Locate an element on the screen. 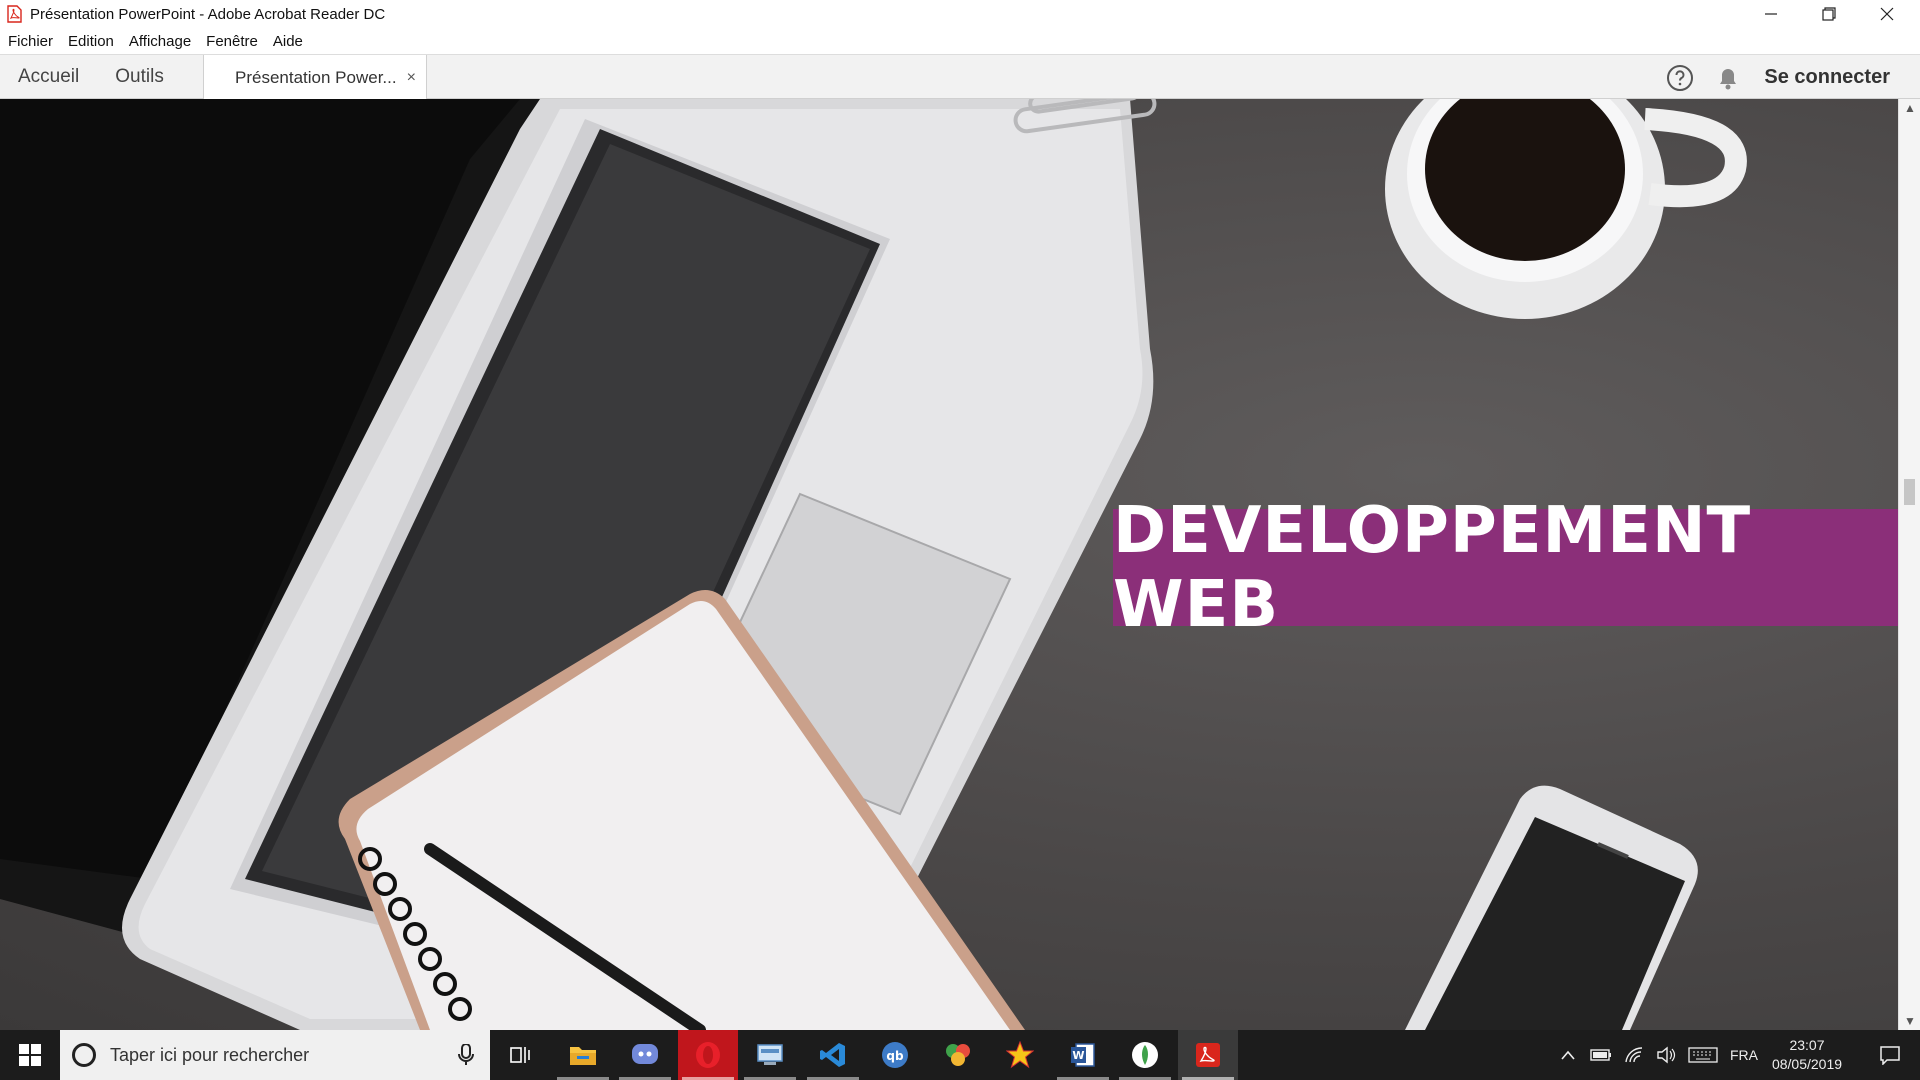 The height and width of the screenshot is (1080, 1920). control-panel-icon is located at coordinates (770, 1055).